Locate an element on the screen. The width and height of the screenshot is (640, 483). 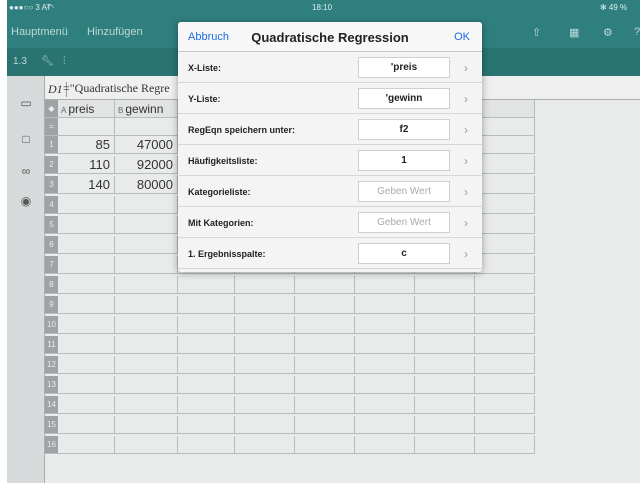
row-number: 9 is located at coordinates (51, 305).